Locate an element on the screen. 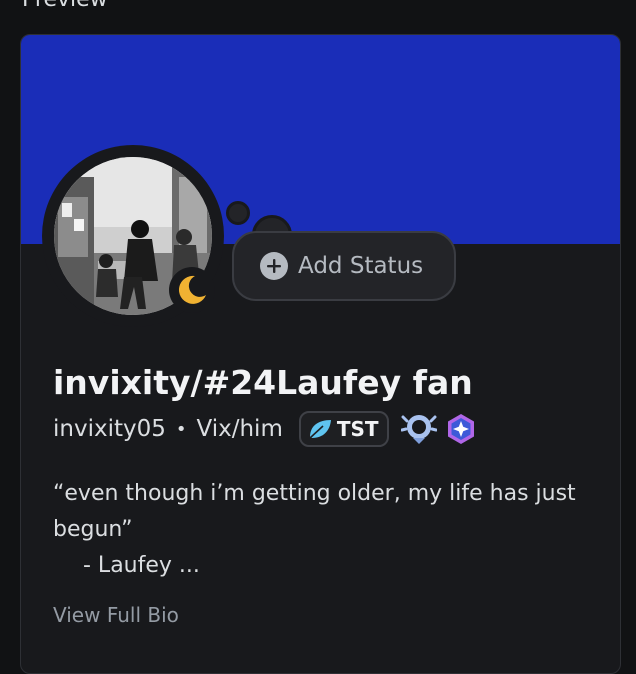 The height and width of the screenshot is (674, 636). wreath-badge-icon is located at coordinates (418, 429).